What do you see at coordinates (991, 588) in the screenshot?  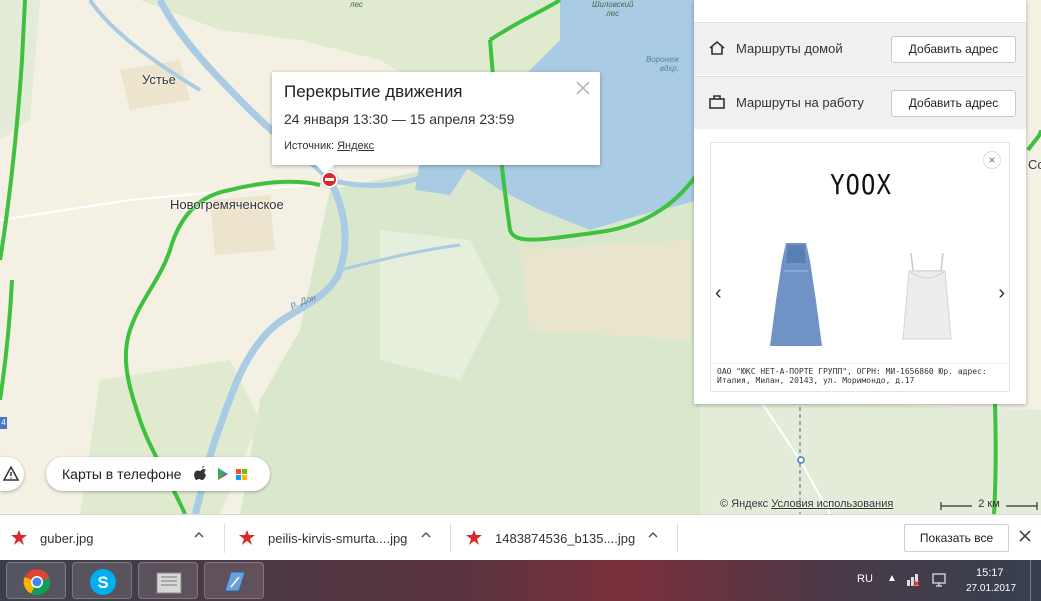 I see `taskbar-clock-date: 27.01.2017` at bounding box center [991, 588].